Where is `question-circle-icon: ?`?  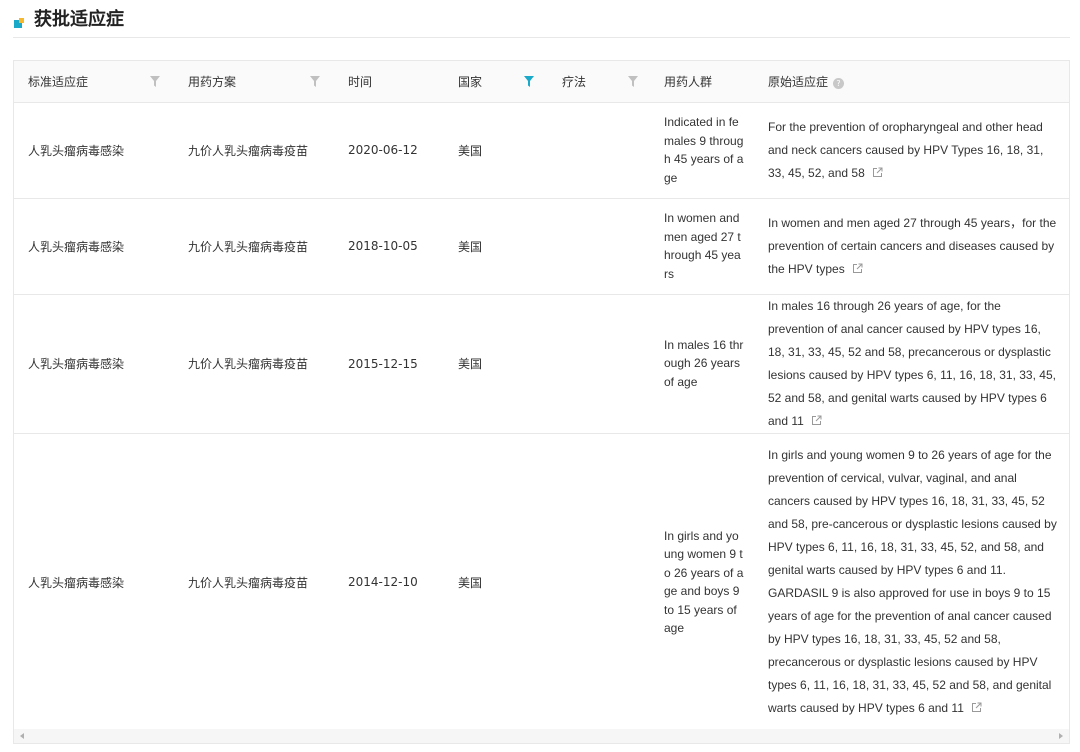 question-circle-icon: ? is located at coordinates (839, 83).